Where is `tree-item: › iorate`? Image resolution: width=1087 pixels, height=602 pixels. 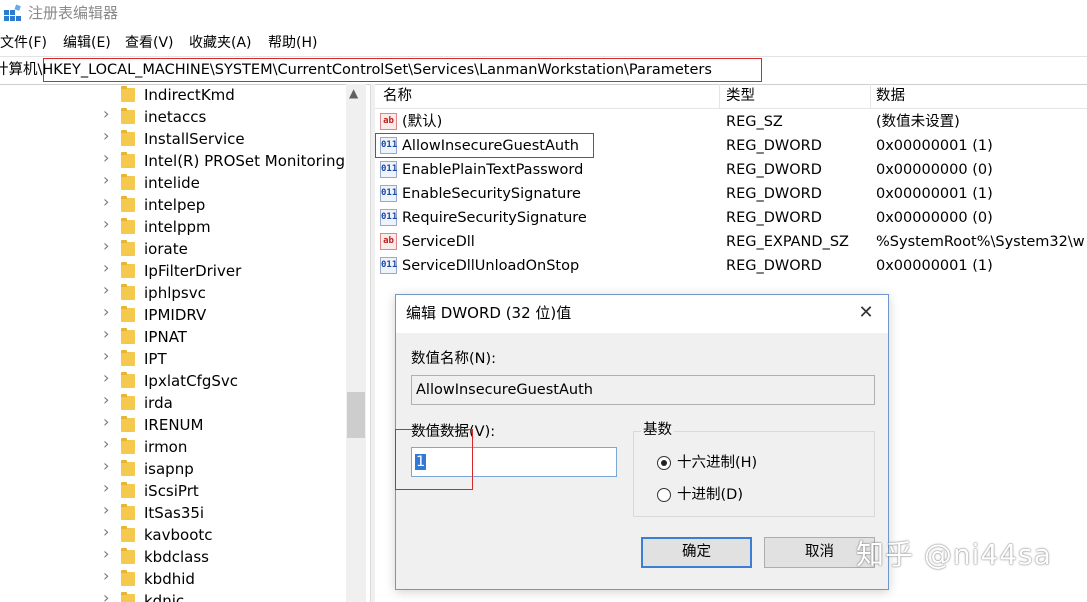 tree-item: › iorate is located at coordinates (172, 249).